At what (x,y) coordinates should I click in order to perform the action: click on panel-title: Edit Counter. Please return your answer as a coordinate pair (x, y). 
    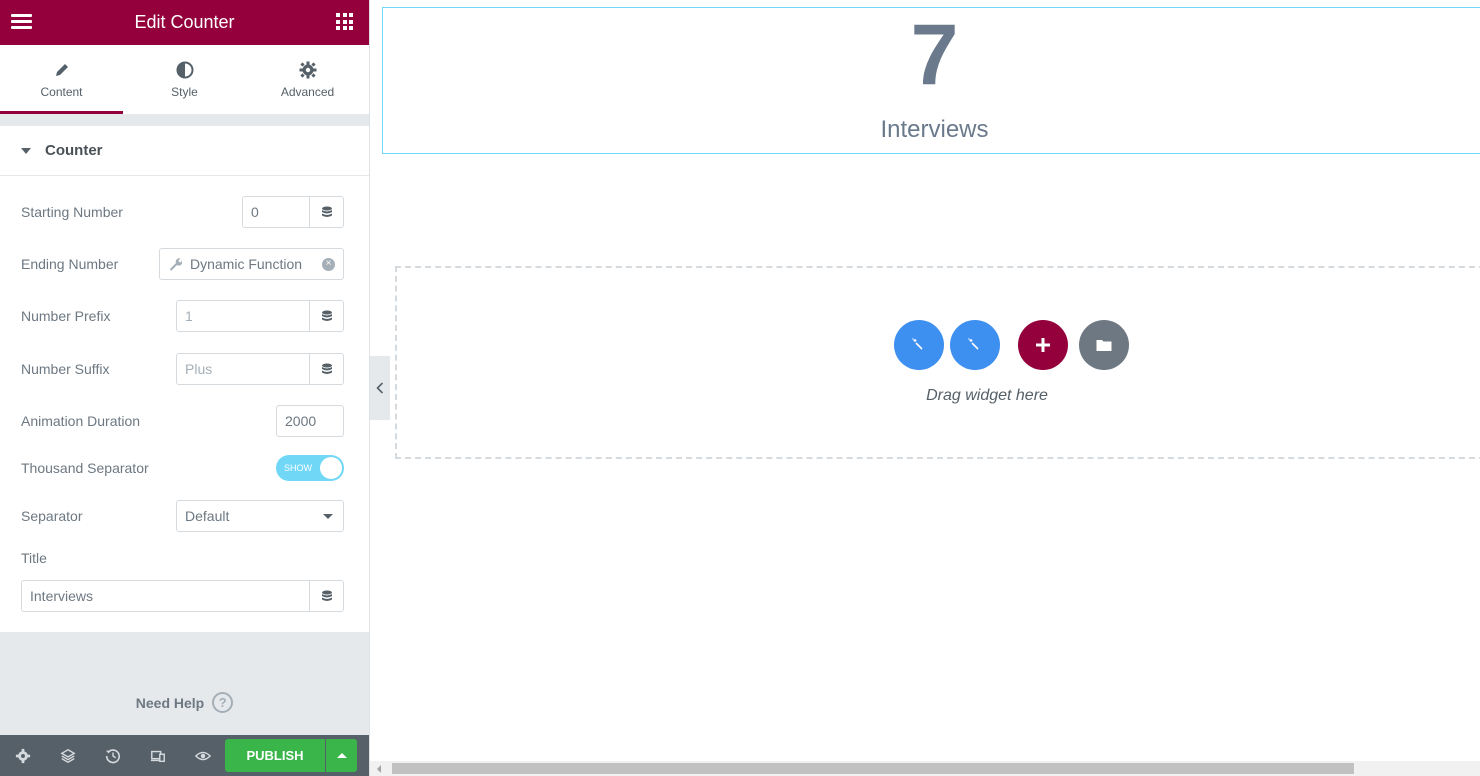
    Looking at the image, I should click on (184, 22).